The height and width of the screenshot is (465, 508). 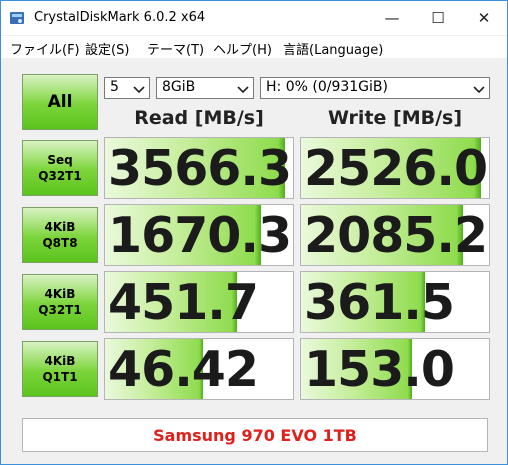 I want to click on read-column-header: Read [MB/s], so click(x=199, y=118).